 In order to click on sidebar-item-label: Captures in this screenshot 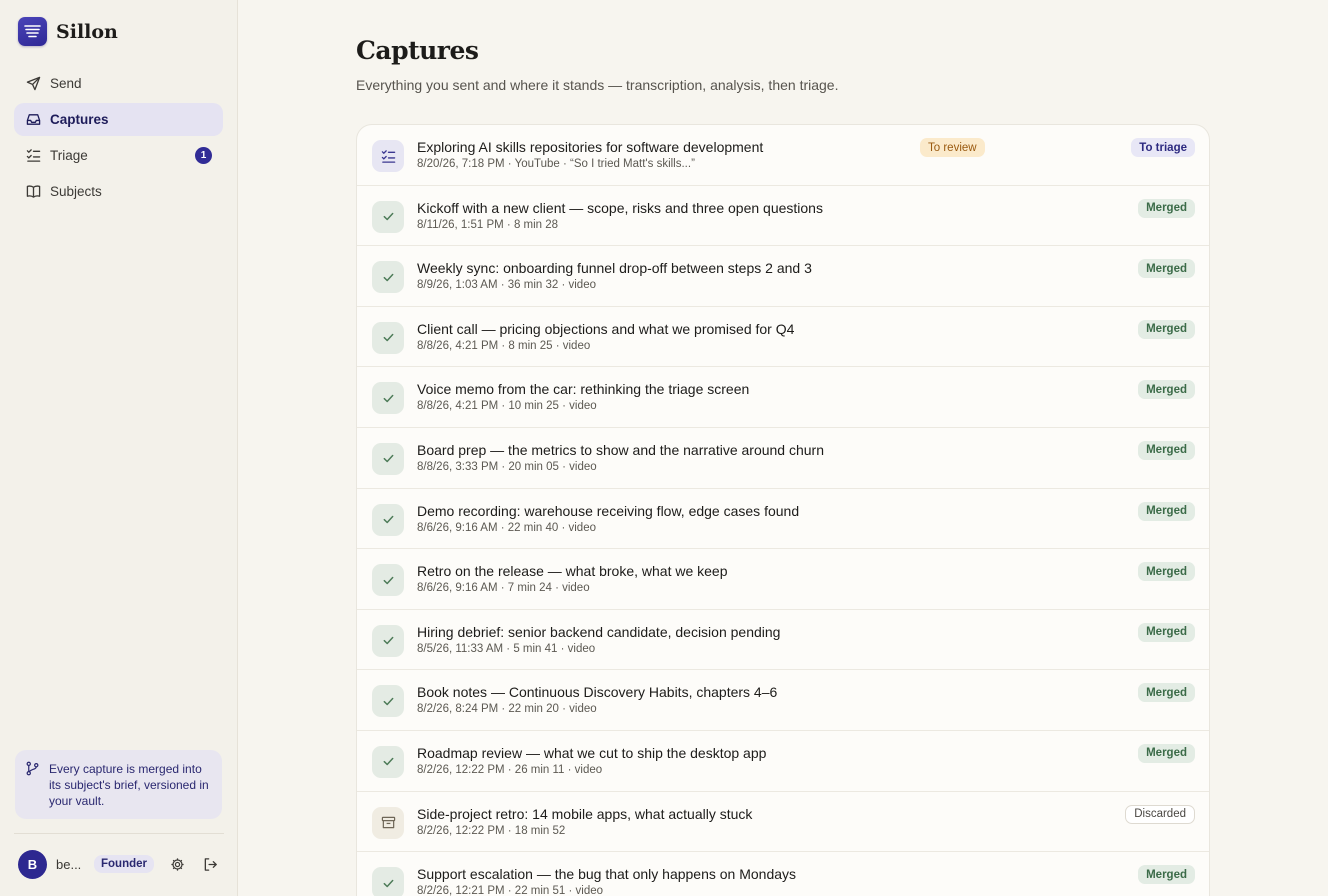, I will do `click(79, 119)`.